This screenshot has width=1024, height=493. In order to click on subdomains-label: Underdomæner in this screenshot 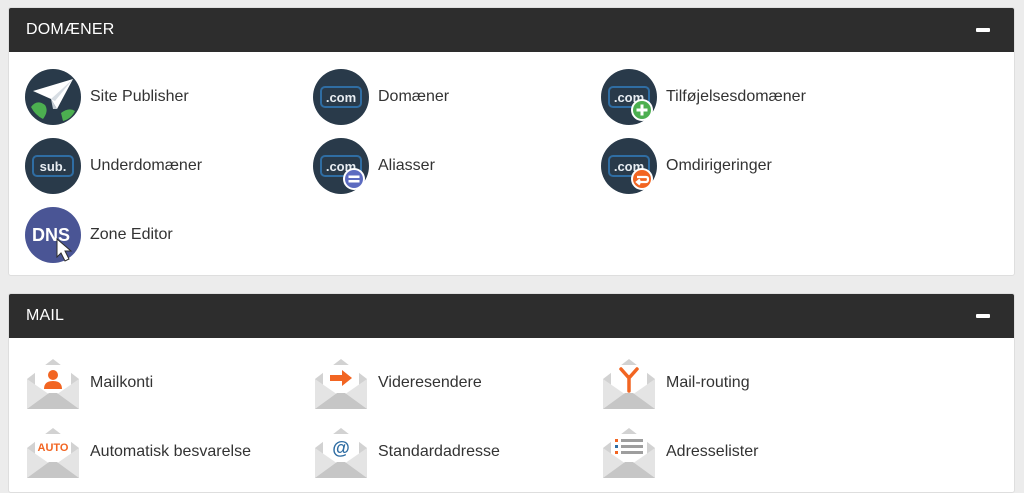, I will do `click(146, 165)`.